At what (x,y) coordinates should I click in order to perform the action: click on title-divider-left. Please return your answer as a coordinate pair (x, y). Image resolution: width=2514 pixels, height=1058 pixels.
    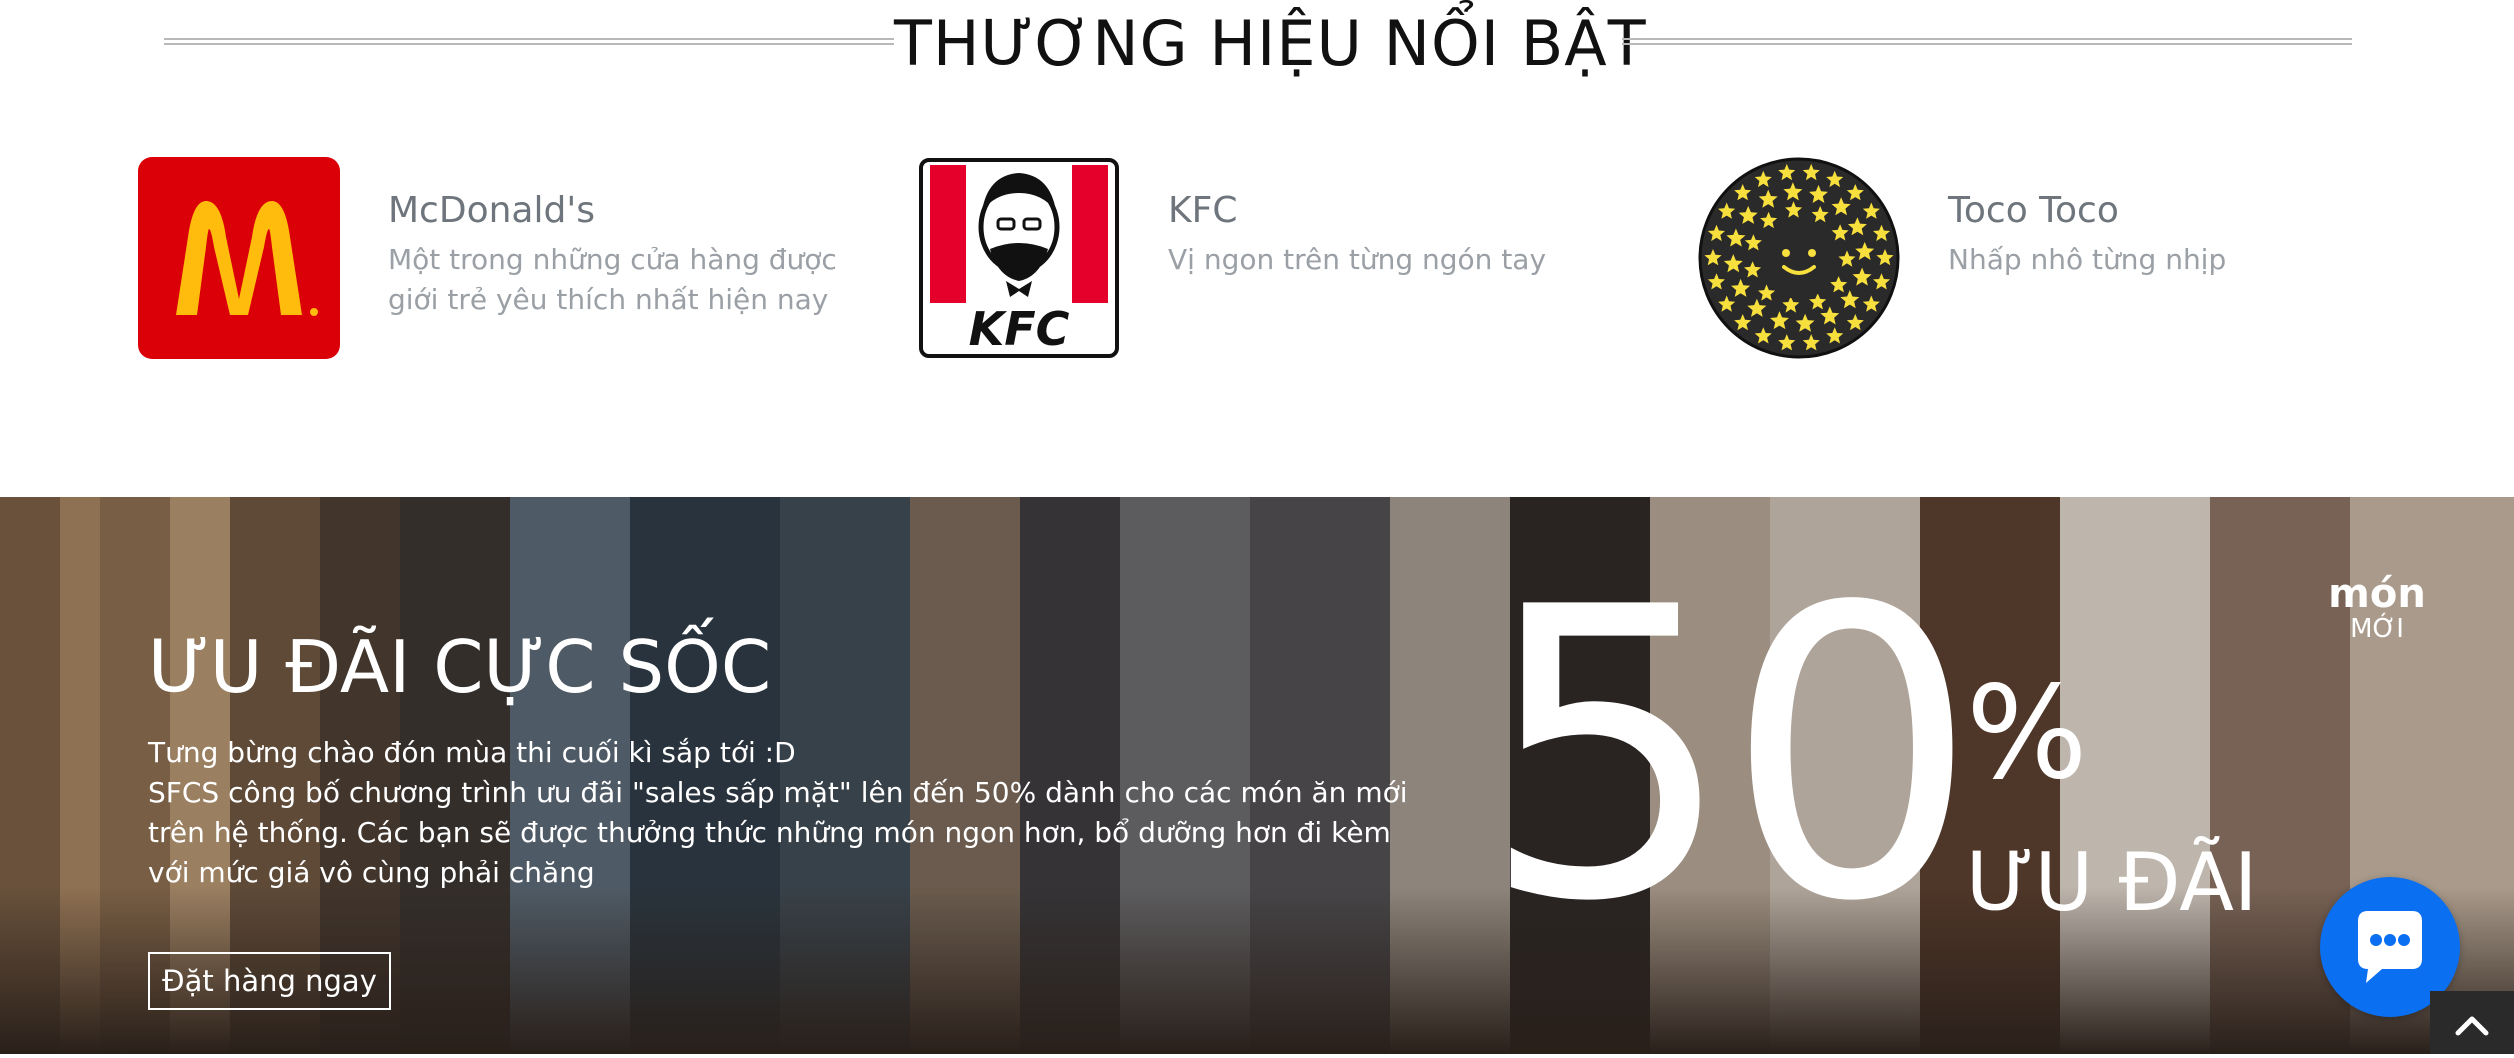
    Looking at the image, I should click on (529, 41).